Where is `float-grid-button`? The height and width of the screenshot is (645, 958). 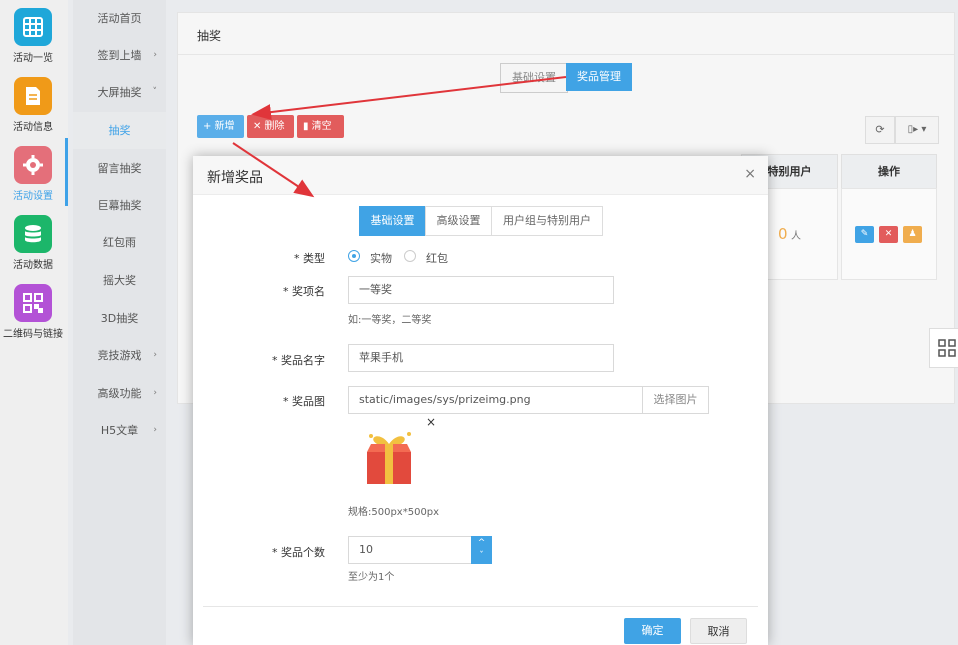
float-grid-button is located at coordinates (943, 348).